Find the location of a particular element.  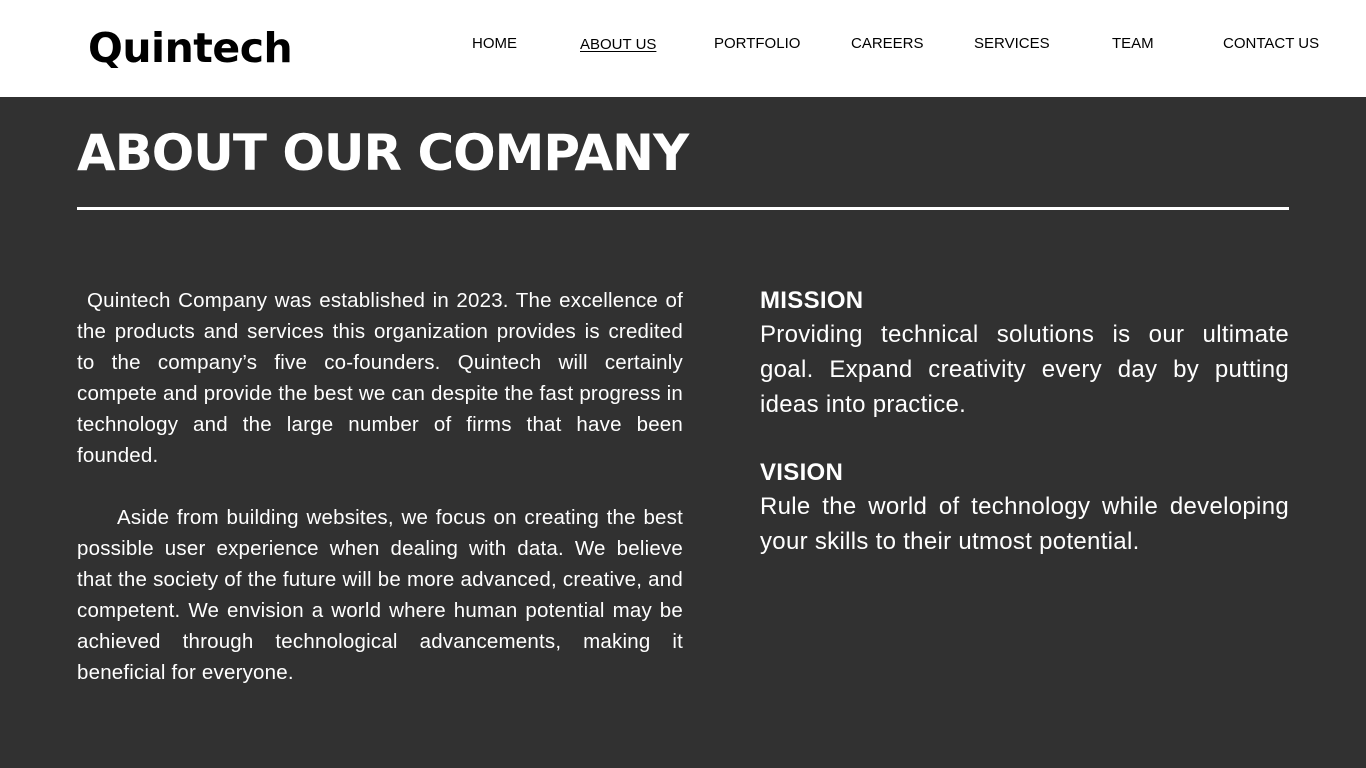

site-logo: Quintech is located at coordinates (190, 48).